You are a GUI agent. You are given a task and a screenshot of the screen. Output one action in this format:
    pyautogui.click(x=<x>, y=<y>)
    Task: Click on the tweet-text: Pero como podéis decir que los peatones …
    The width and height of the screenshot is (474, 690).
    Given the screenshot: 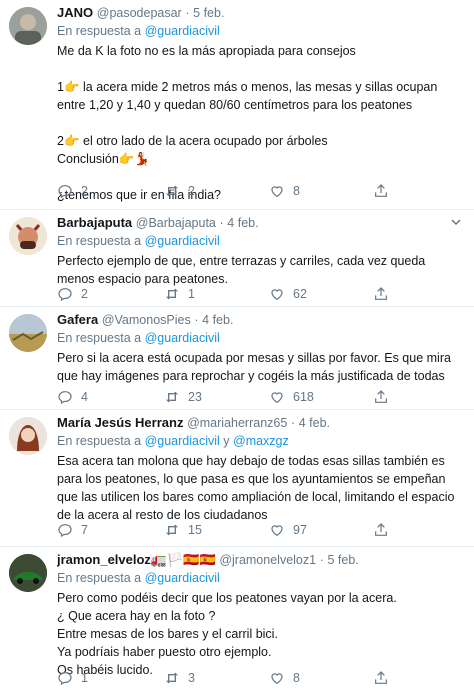 What is the action you would take?
    pyautogui.click(x=258, y=634)
    